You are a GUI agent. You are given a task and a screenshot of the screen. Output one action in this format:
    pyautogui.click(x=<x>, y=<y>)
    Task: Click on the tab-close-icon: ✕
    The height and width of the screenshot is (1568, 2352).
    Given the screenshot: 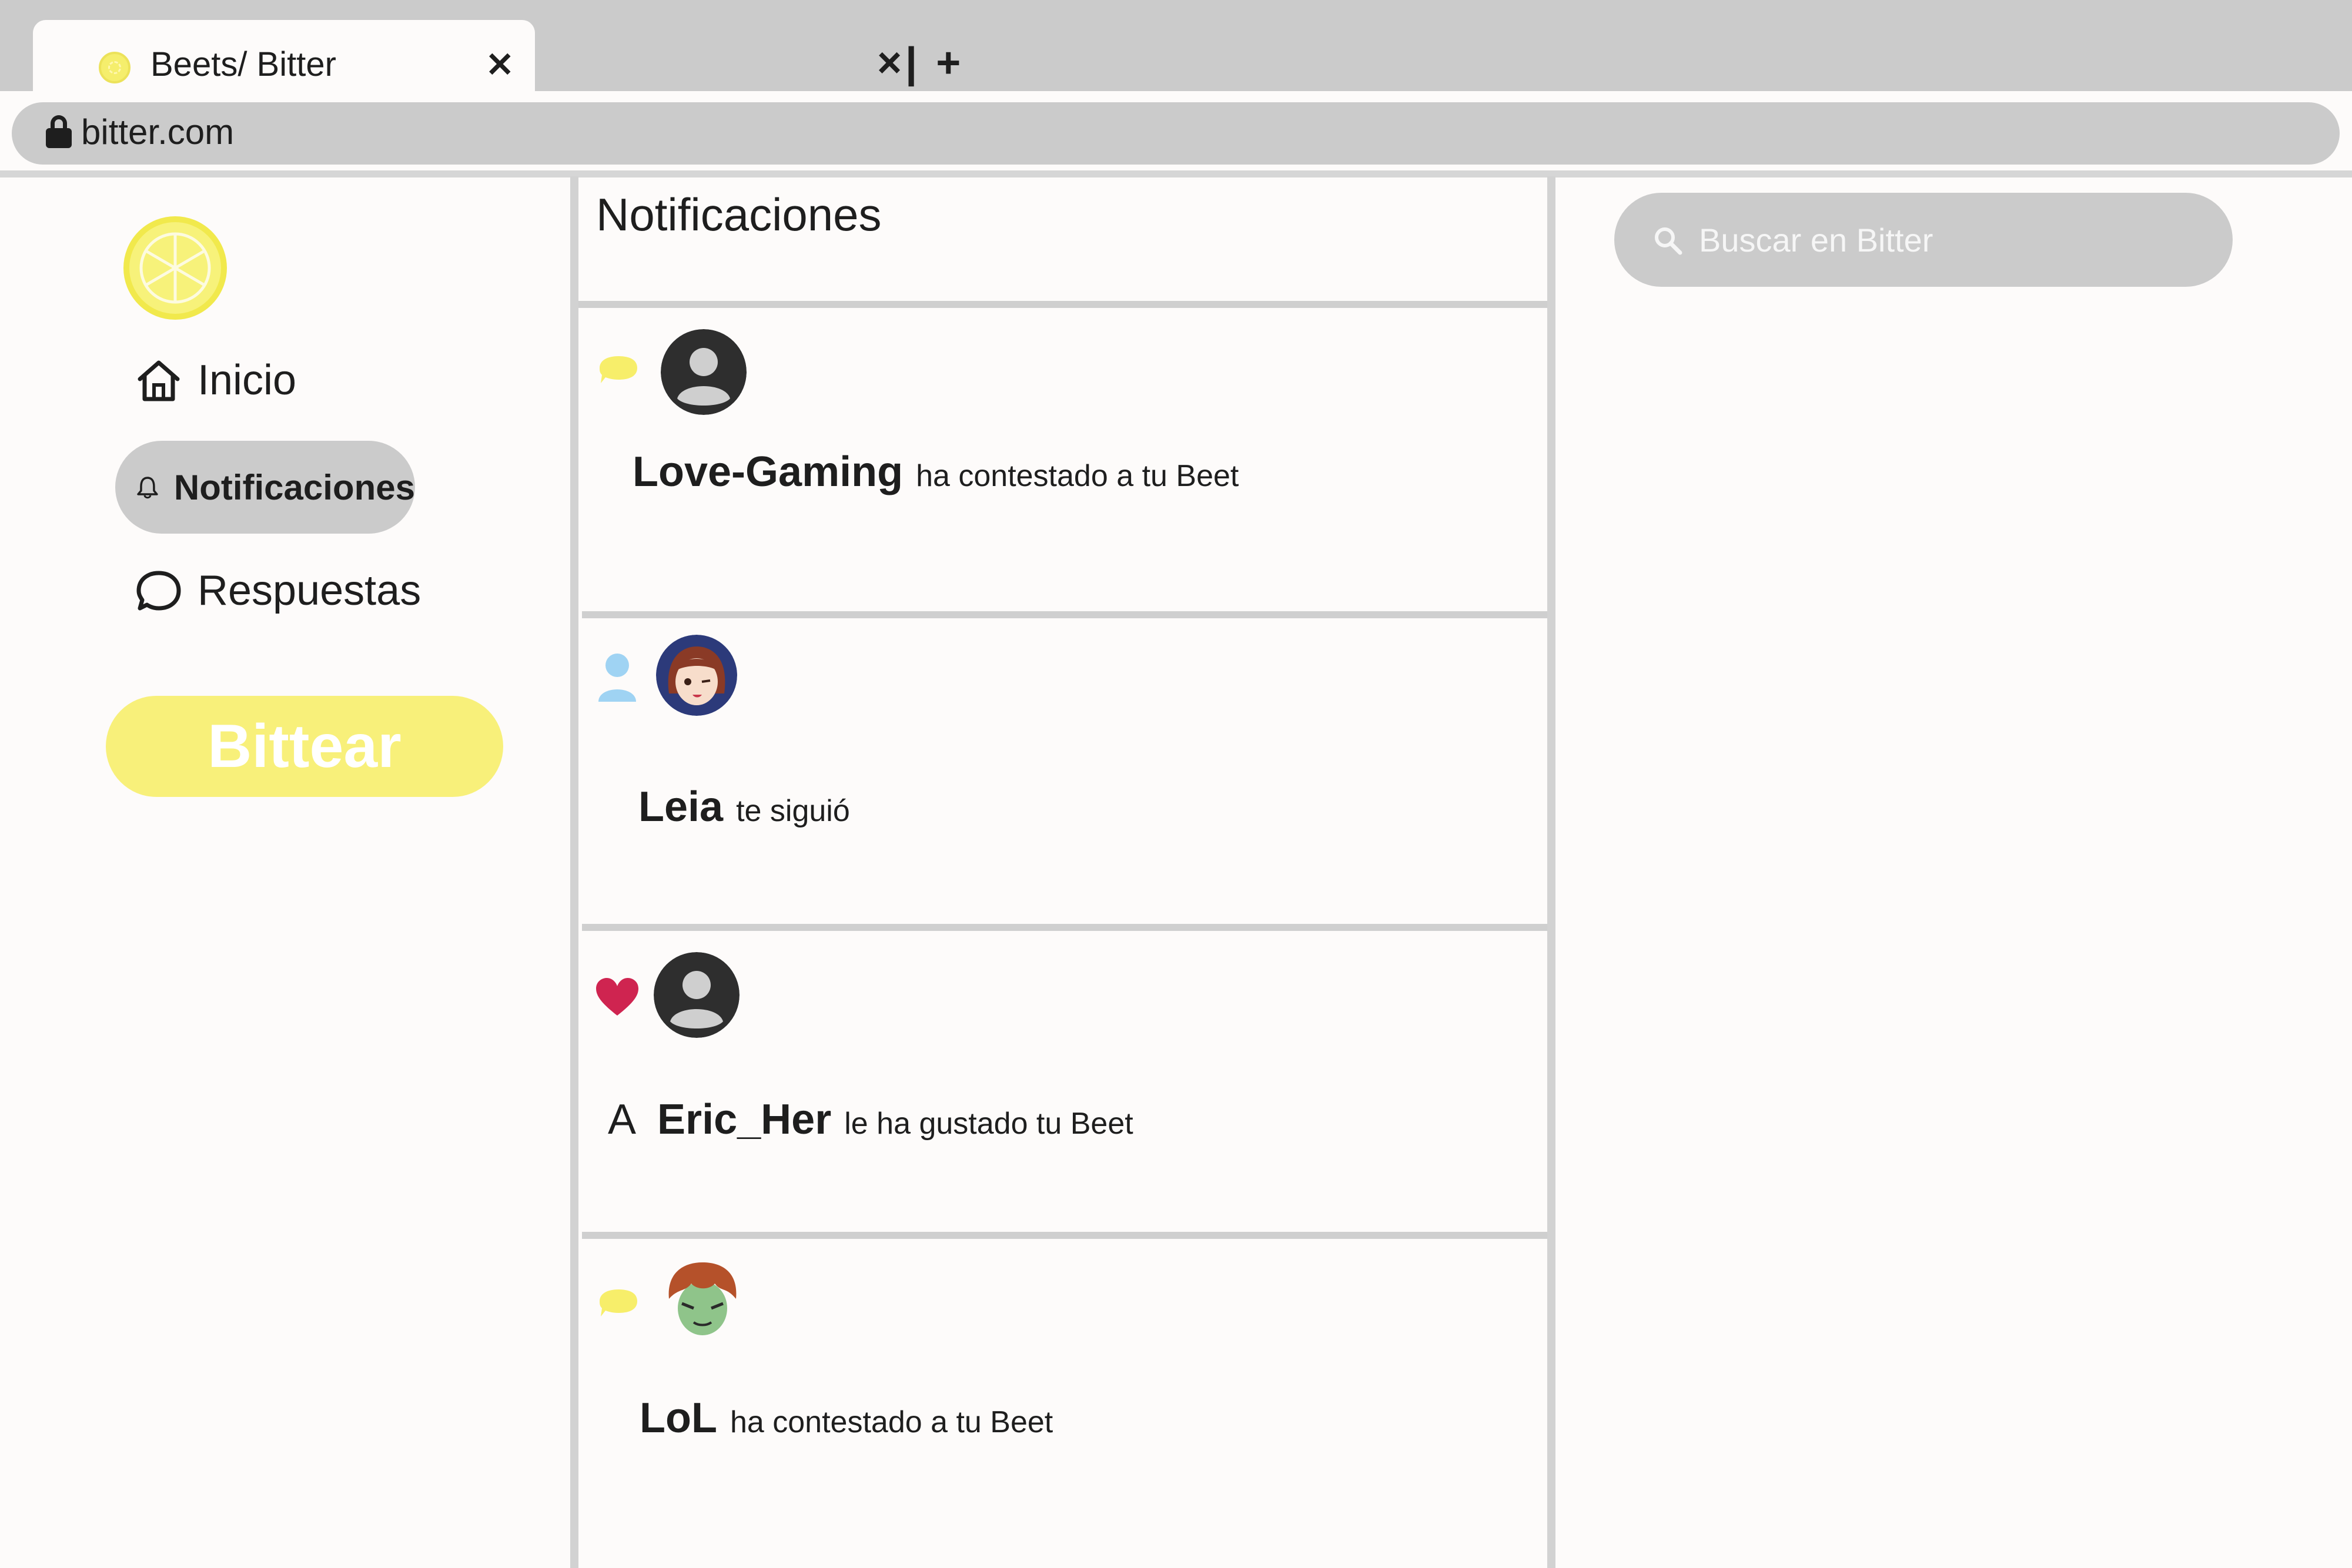 What is the action you would take?
    pyautogui.click(x=500, y=65)
    